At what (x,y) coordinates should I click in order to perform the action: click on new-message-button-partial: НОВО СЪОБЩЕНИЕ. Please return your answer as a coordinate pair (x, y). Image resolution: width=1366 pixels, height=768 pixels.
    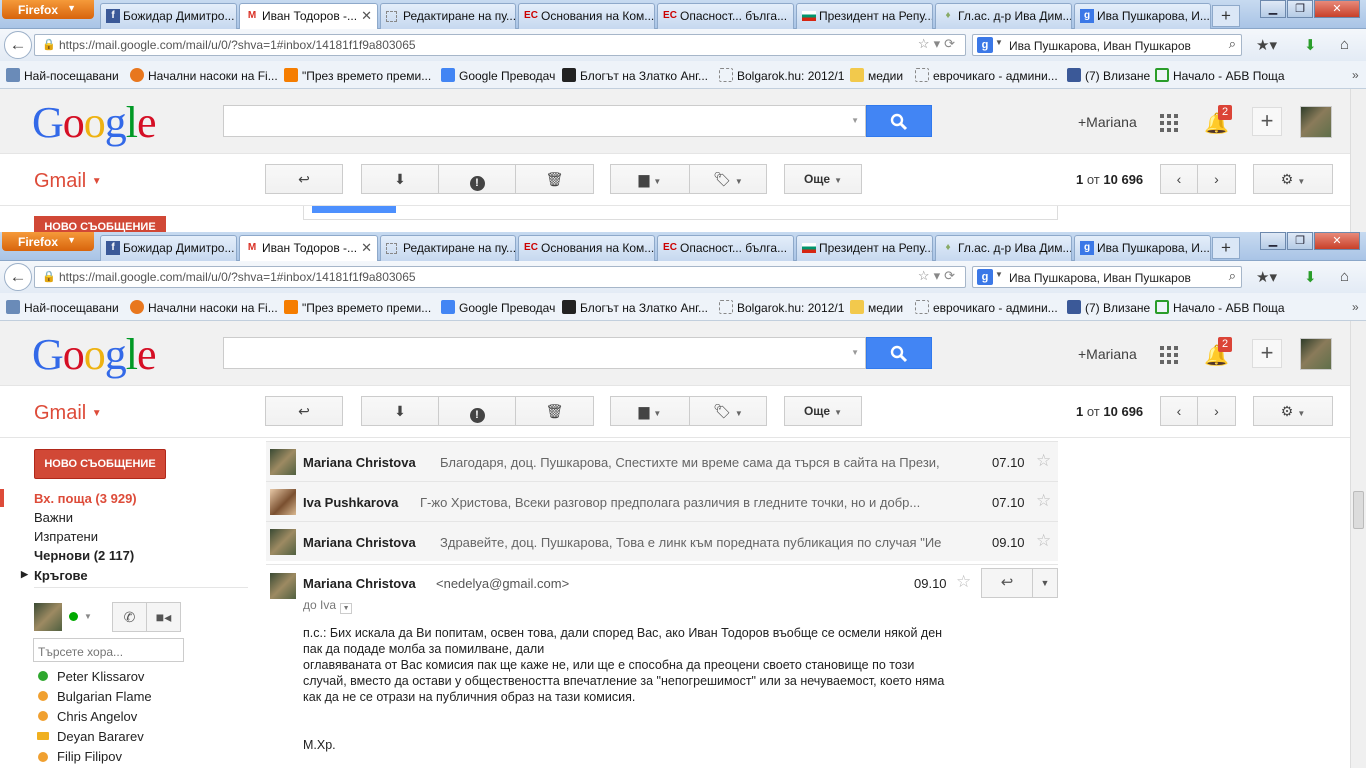
    Looking at the image, I should click on (100, 224).